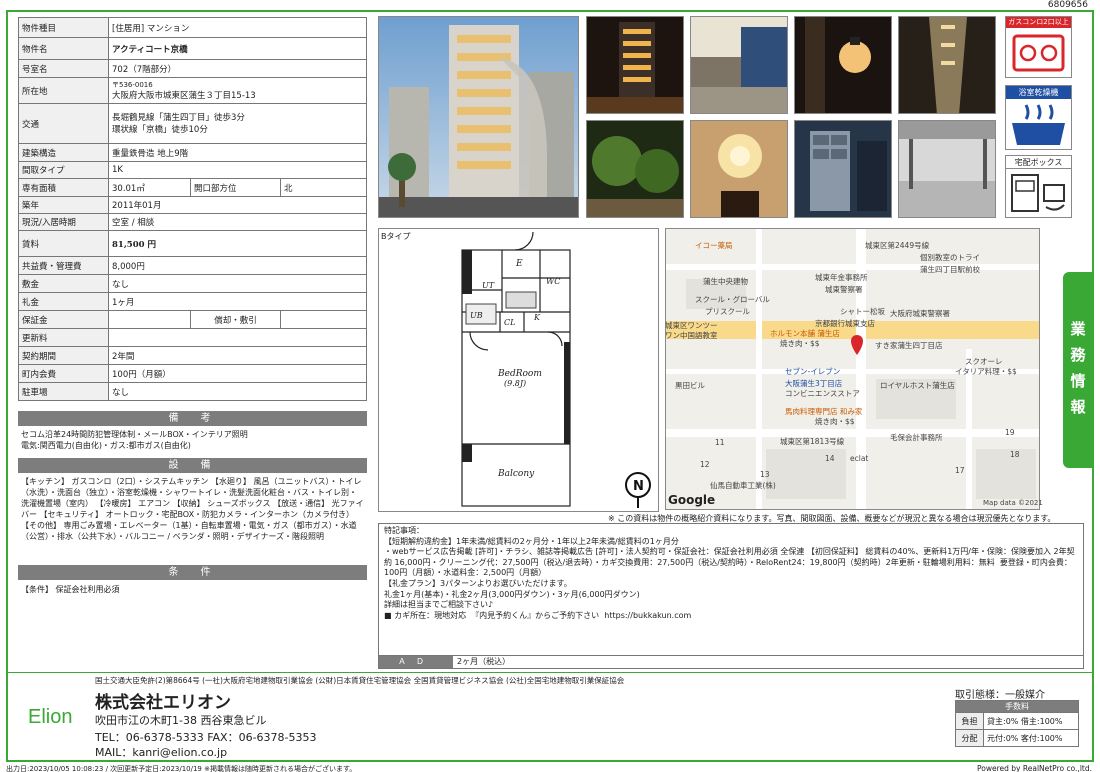 This screenshot has width=1100, height=772. I want to click on structure-value: 重量鉄骨造 地上9階, so click(237, 152).